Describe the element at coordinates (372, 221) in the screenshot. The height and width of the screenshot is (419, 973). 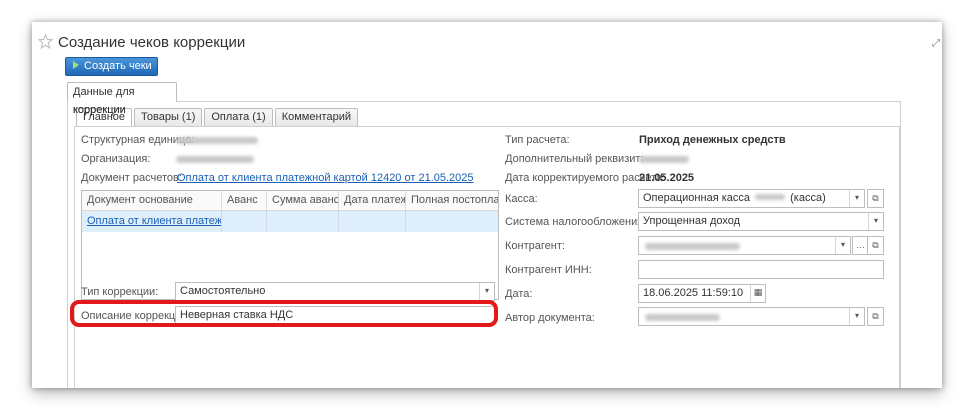
I see `cell-payment-date` at that location.